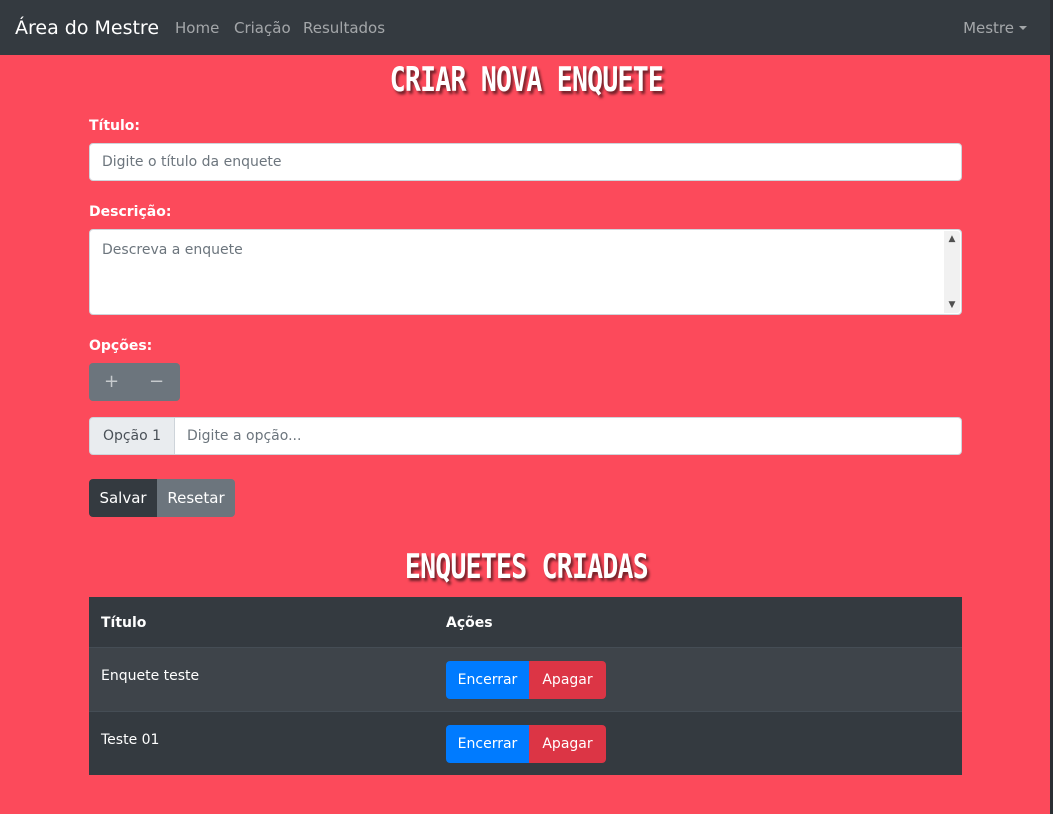 Image resolution: width=1053 pixels, height=814 pixels. Describe the element at coordinates (469, 623) in the screenshot. I see `column-header-actions: Ações` at that location.